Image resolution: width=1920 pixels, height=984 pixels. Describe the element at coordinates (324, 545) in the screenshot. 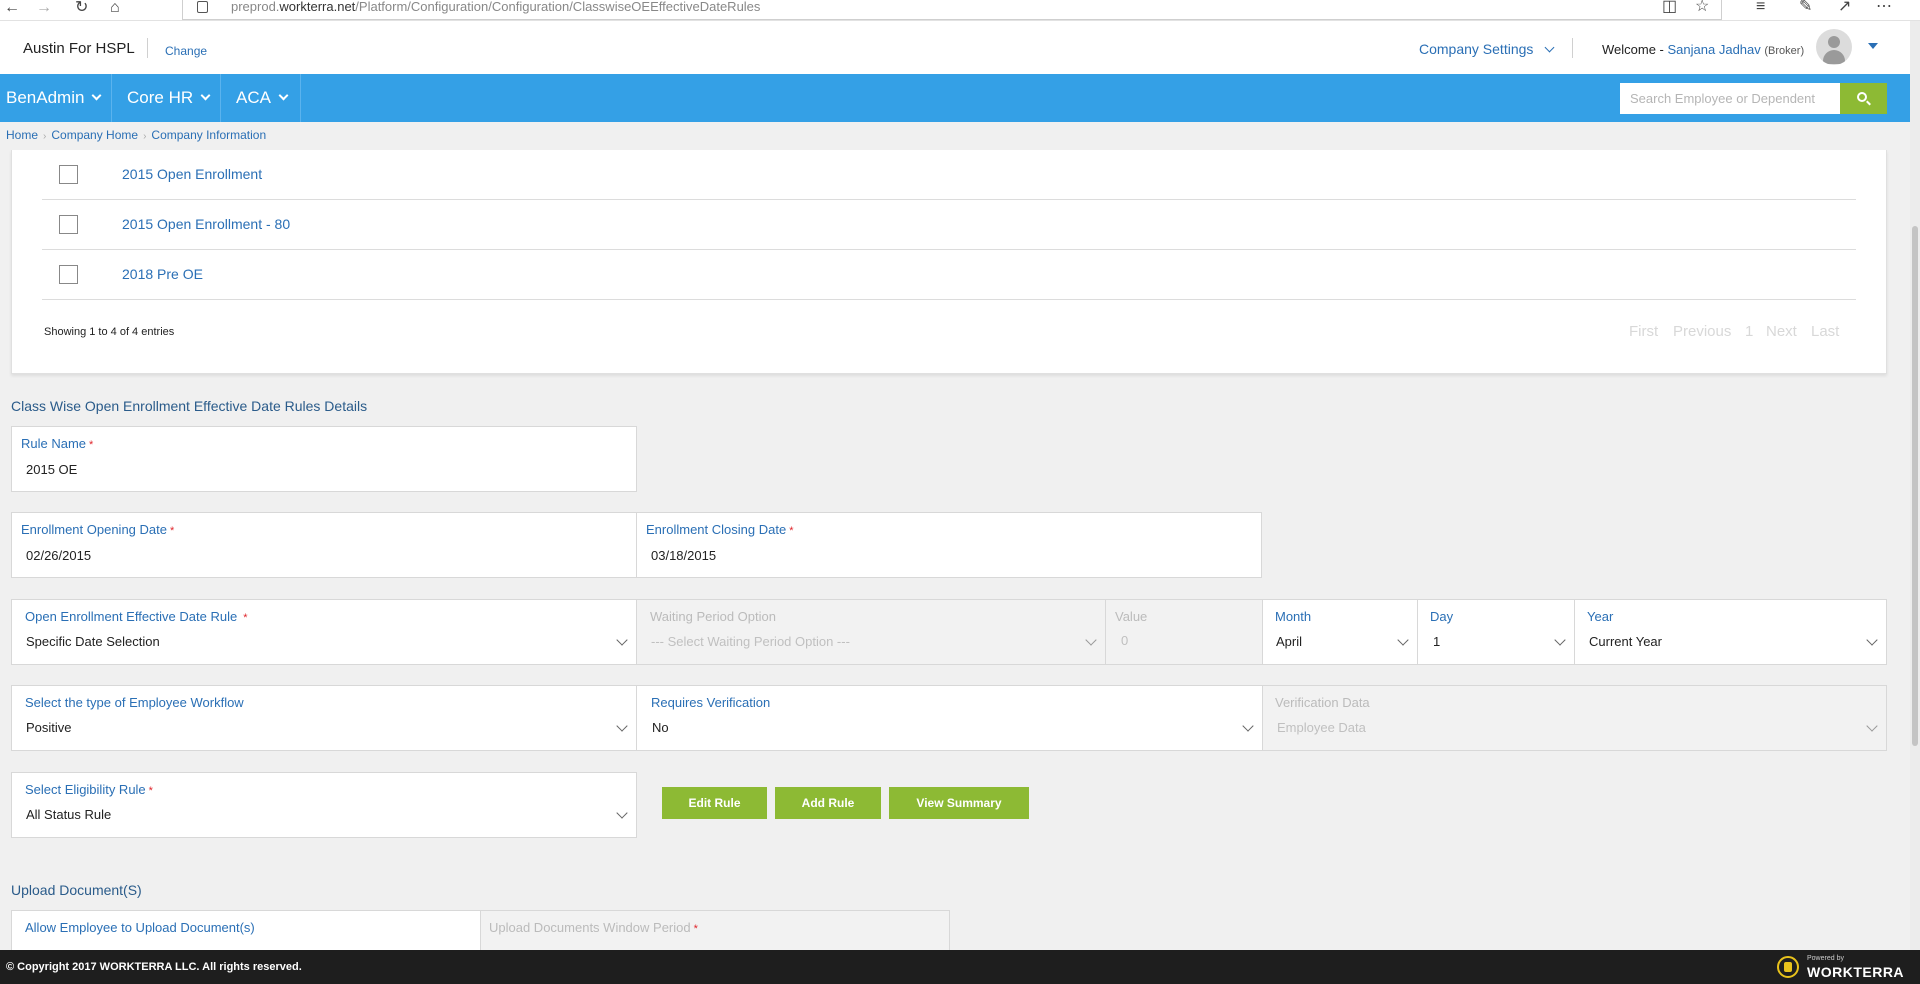

I see `enrollment-opening-date-field: Enrollment Opening Date * 02/26/2015` at that location.